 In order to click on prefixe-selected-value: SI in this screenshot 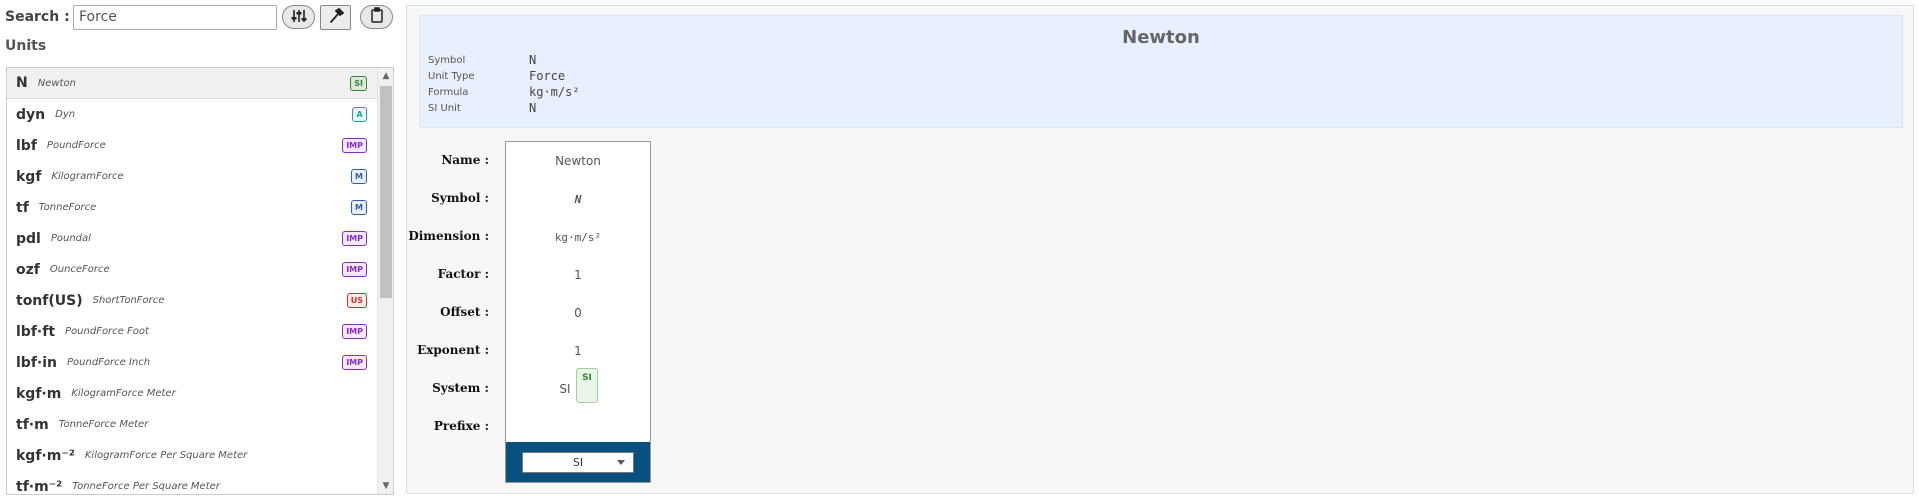, I will do `click(578, 462)`.